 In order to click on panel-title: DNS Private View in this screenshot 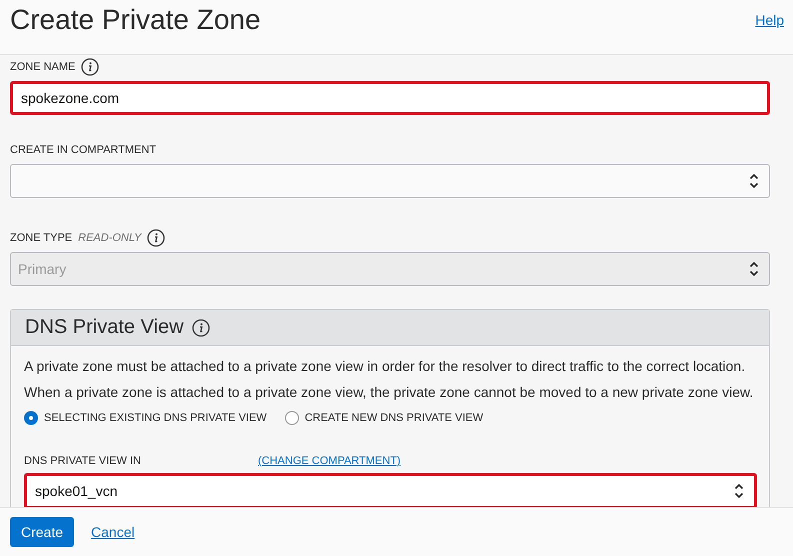, I will do `click(104, 327)`.